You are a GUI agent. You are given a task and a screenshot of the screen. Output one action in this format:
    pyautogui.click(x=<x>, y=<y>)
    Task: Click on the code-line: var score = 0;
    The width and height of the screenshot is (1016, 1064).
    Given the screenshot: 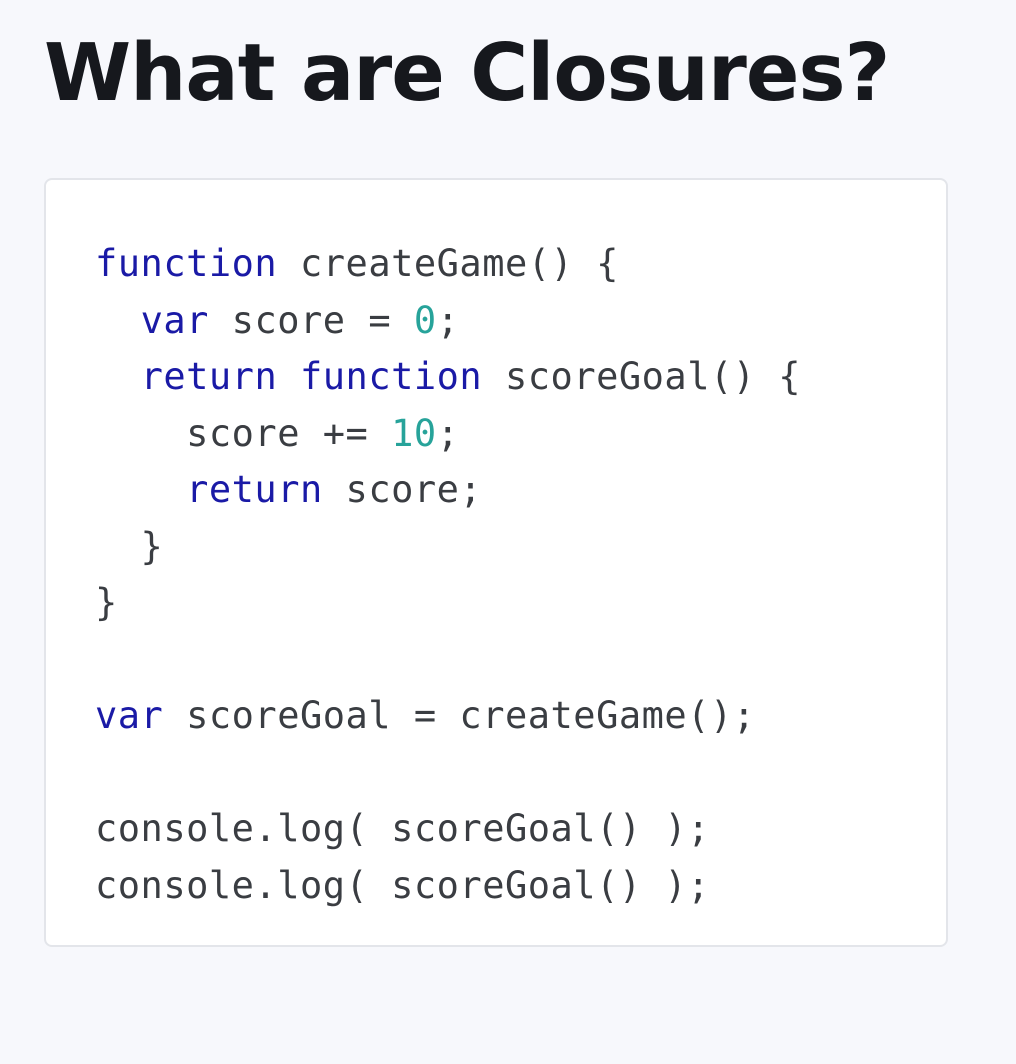 What is the action you would take?
    pyautogui.click(x=448, y=321)
    